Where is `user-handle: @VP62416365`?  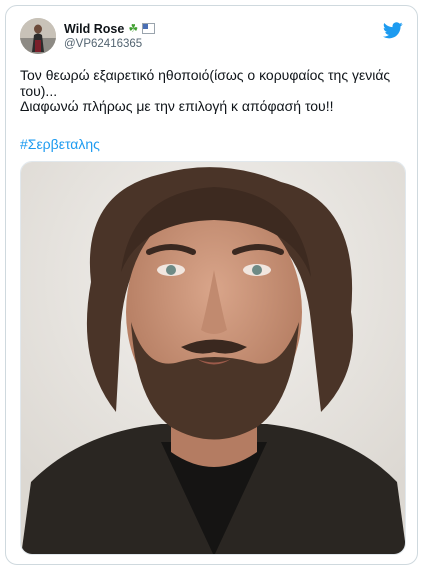 user-handle: @VP62416365 is located at coordinates (109, 44).